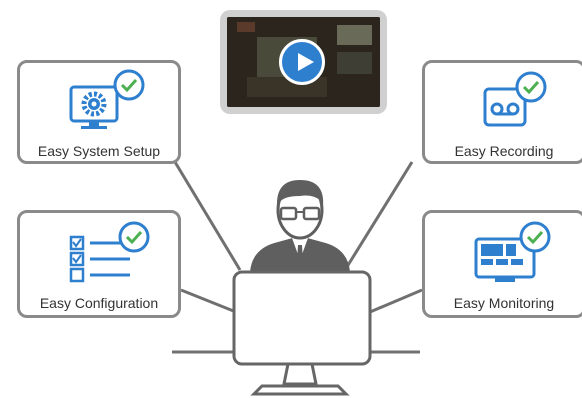  I want to click on desktop-monitor, so click(302, 333).